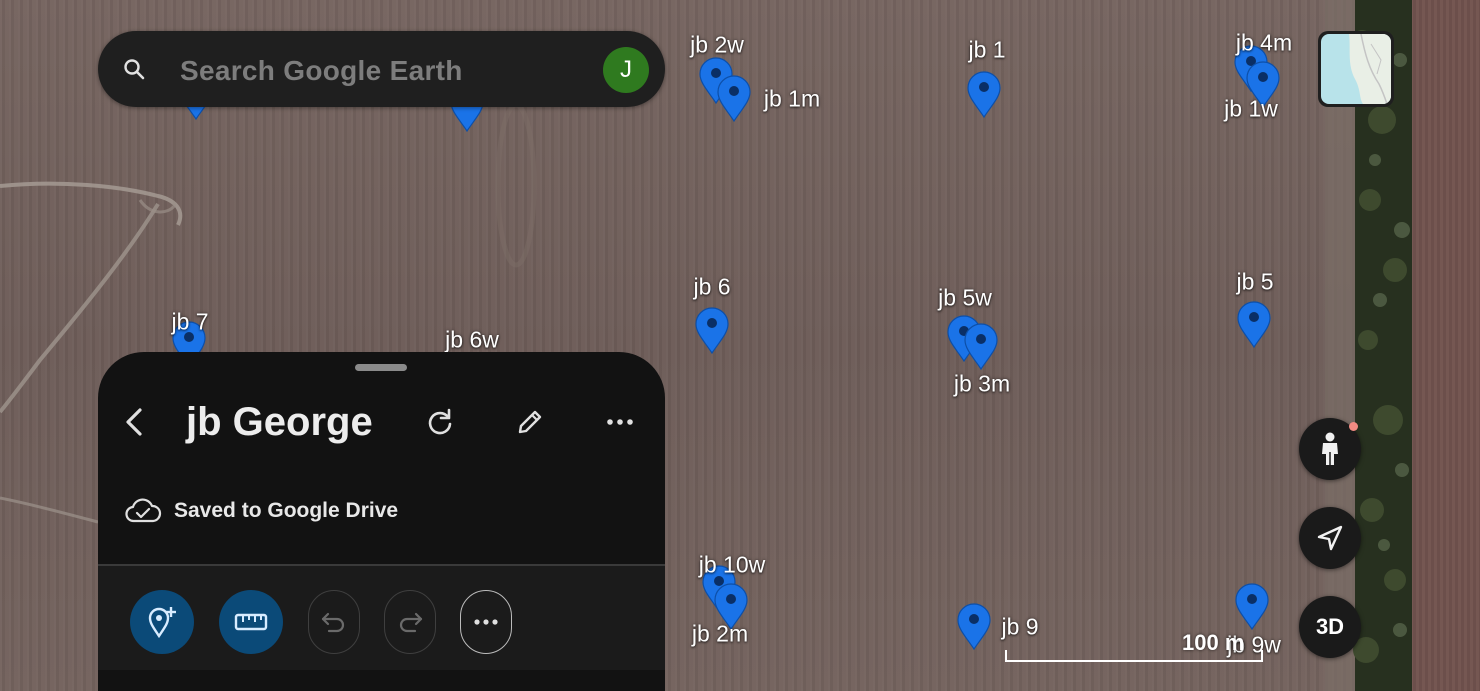  Describe the element at coordinates (1134, 656) in the screenshot. I see `scale-bar` at that location.